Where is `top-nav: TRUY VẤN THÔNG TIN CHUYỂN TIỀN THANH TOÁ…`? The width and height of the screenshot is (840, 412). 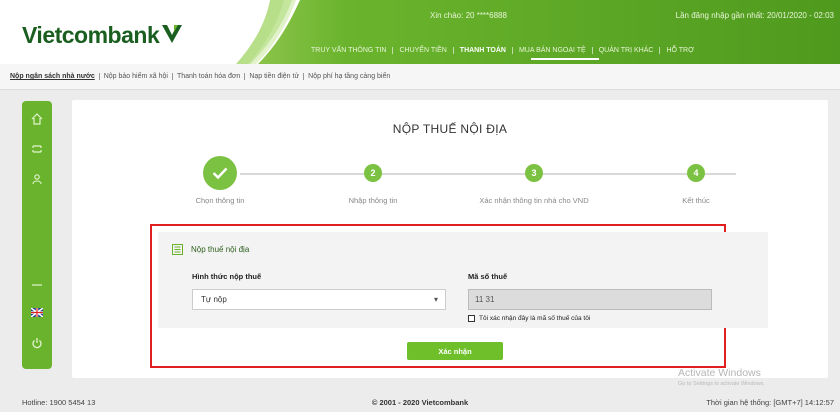 top-nav: TRUY VẤN THÔNG TIN CHUYỂN TIỀN THANH TOÁ… is located at coordinates (572, 50).